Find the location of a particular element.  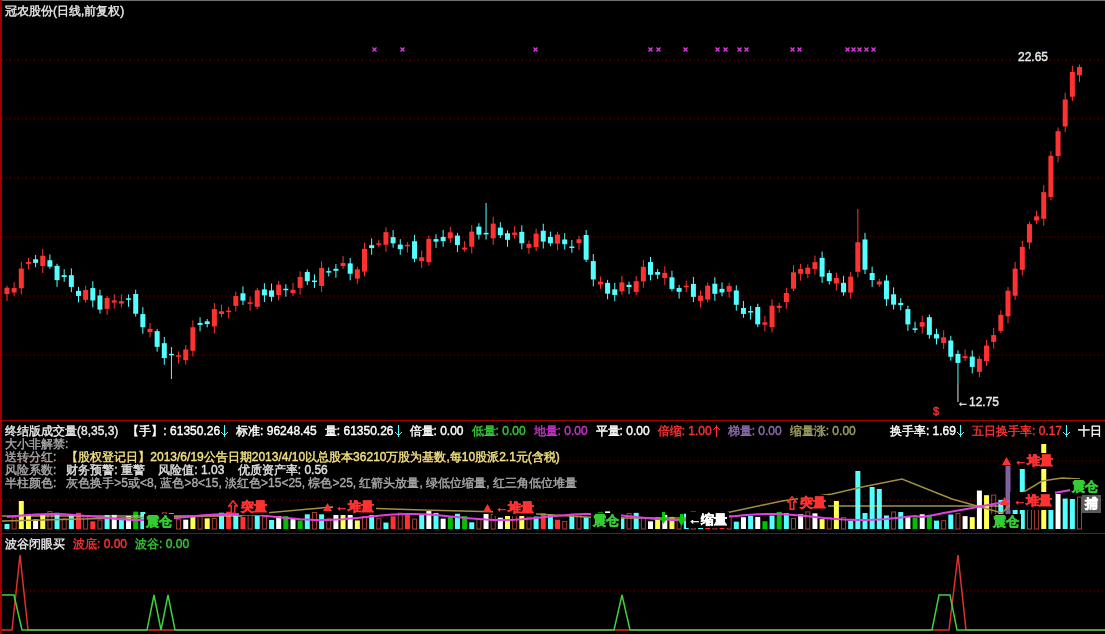

readout-text: 倍缩: 1.00 is located at coordinates (684, 431).